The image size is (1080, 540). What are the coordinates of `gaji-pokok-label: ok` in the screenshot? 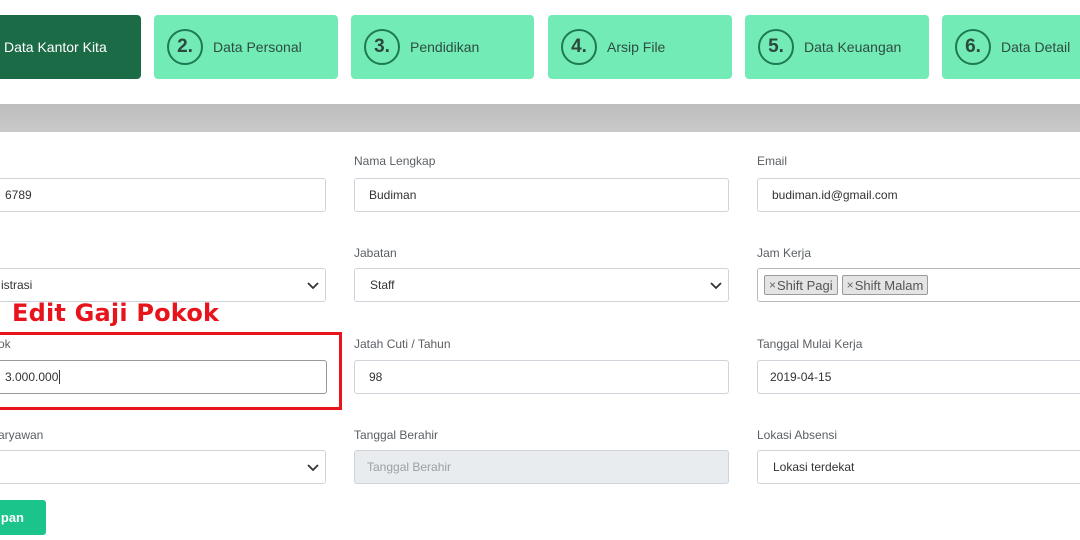 It's located at (5, 344).